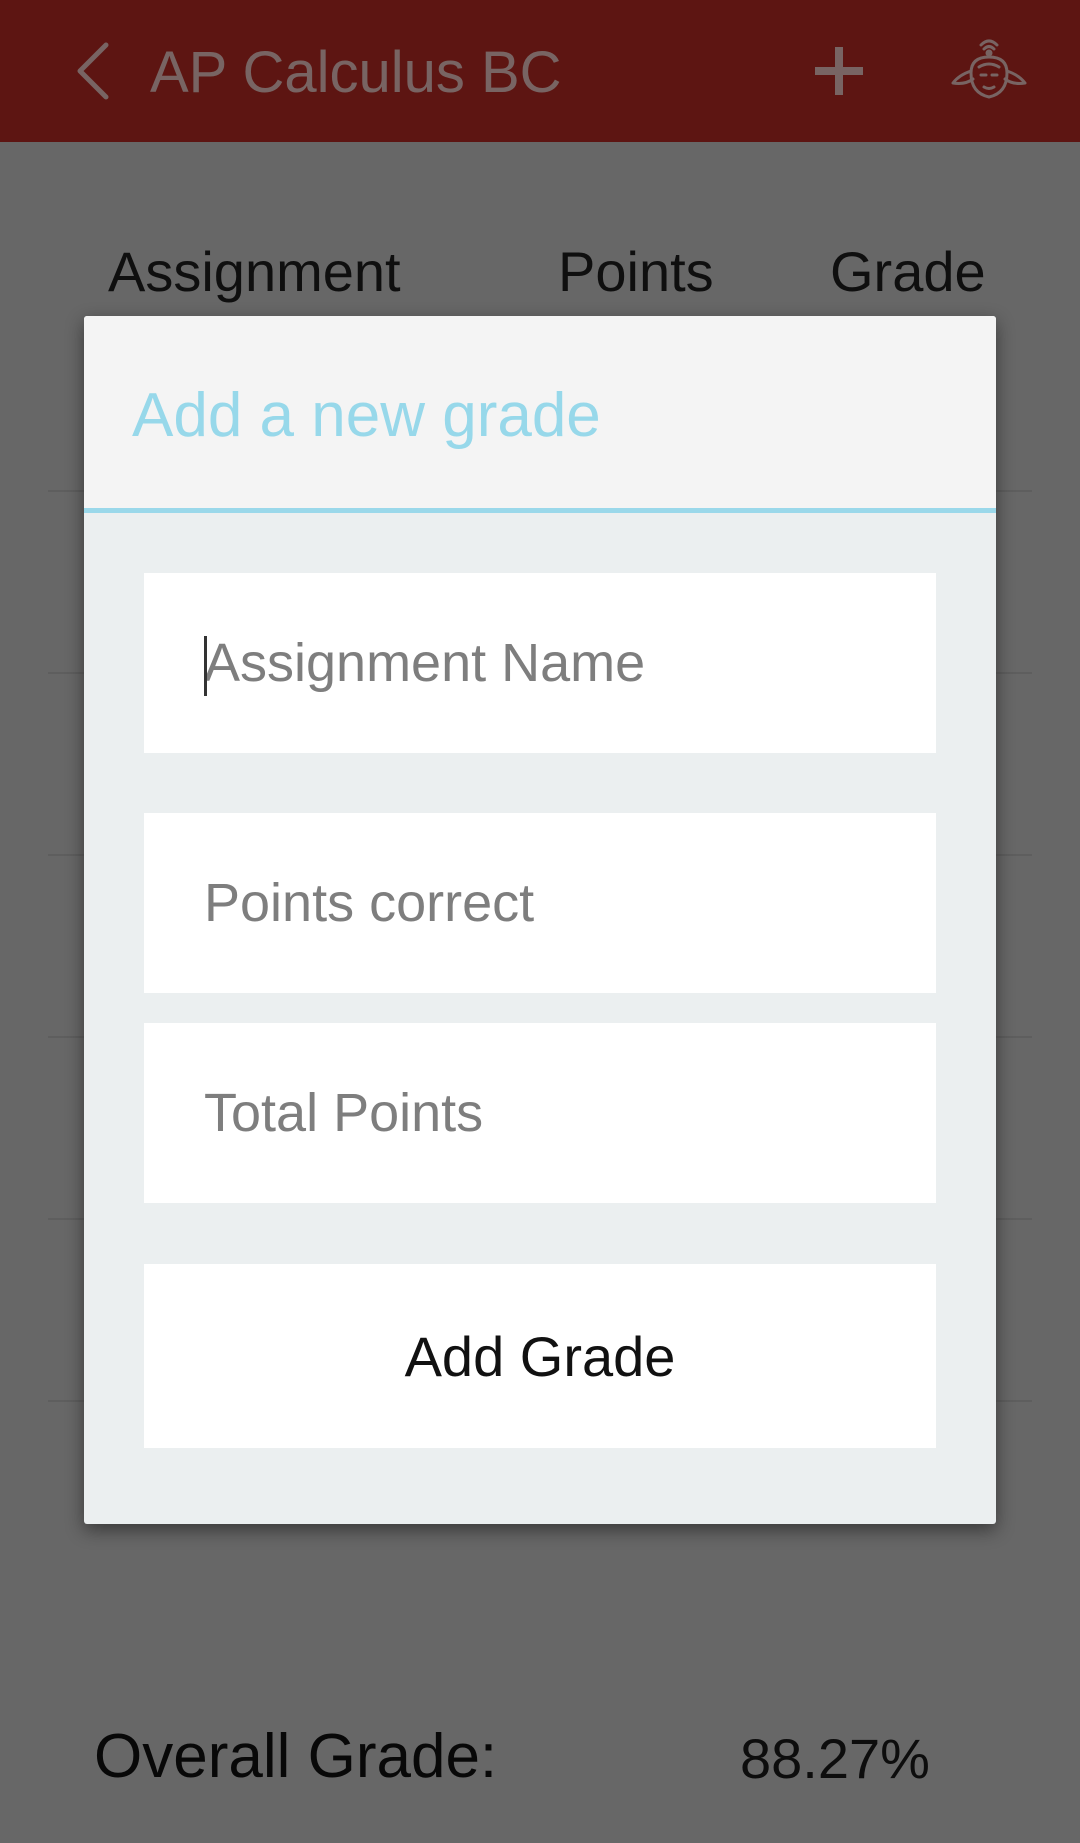 Image resolution: width=1080 pixels, height=1843 pixels. Describe the element at coordinates (540, 1113) in the screenshot. I see `total-points-input` at that location.